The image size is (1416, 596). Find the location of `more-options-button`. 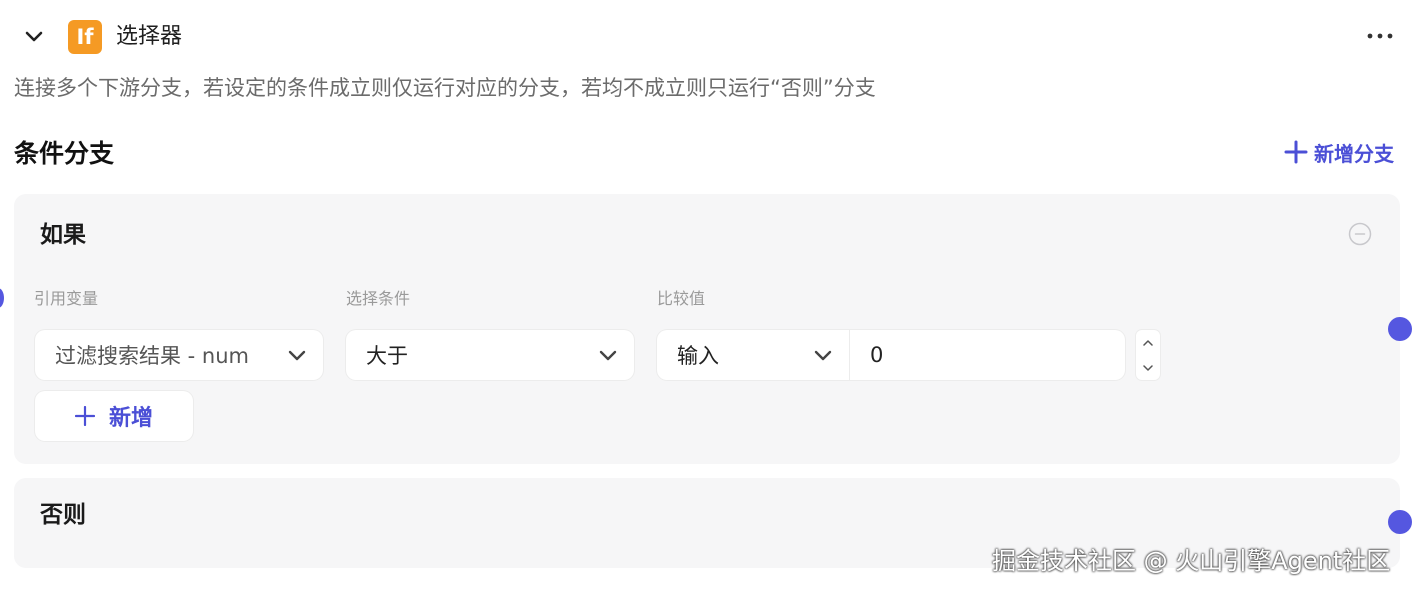

more-options-button is located at coordinates (1380, 36).